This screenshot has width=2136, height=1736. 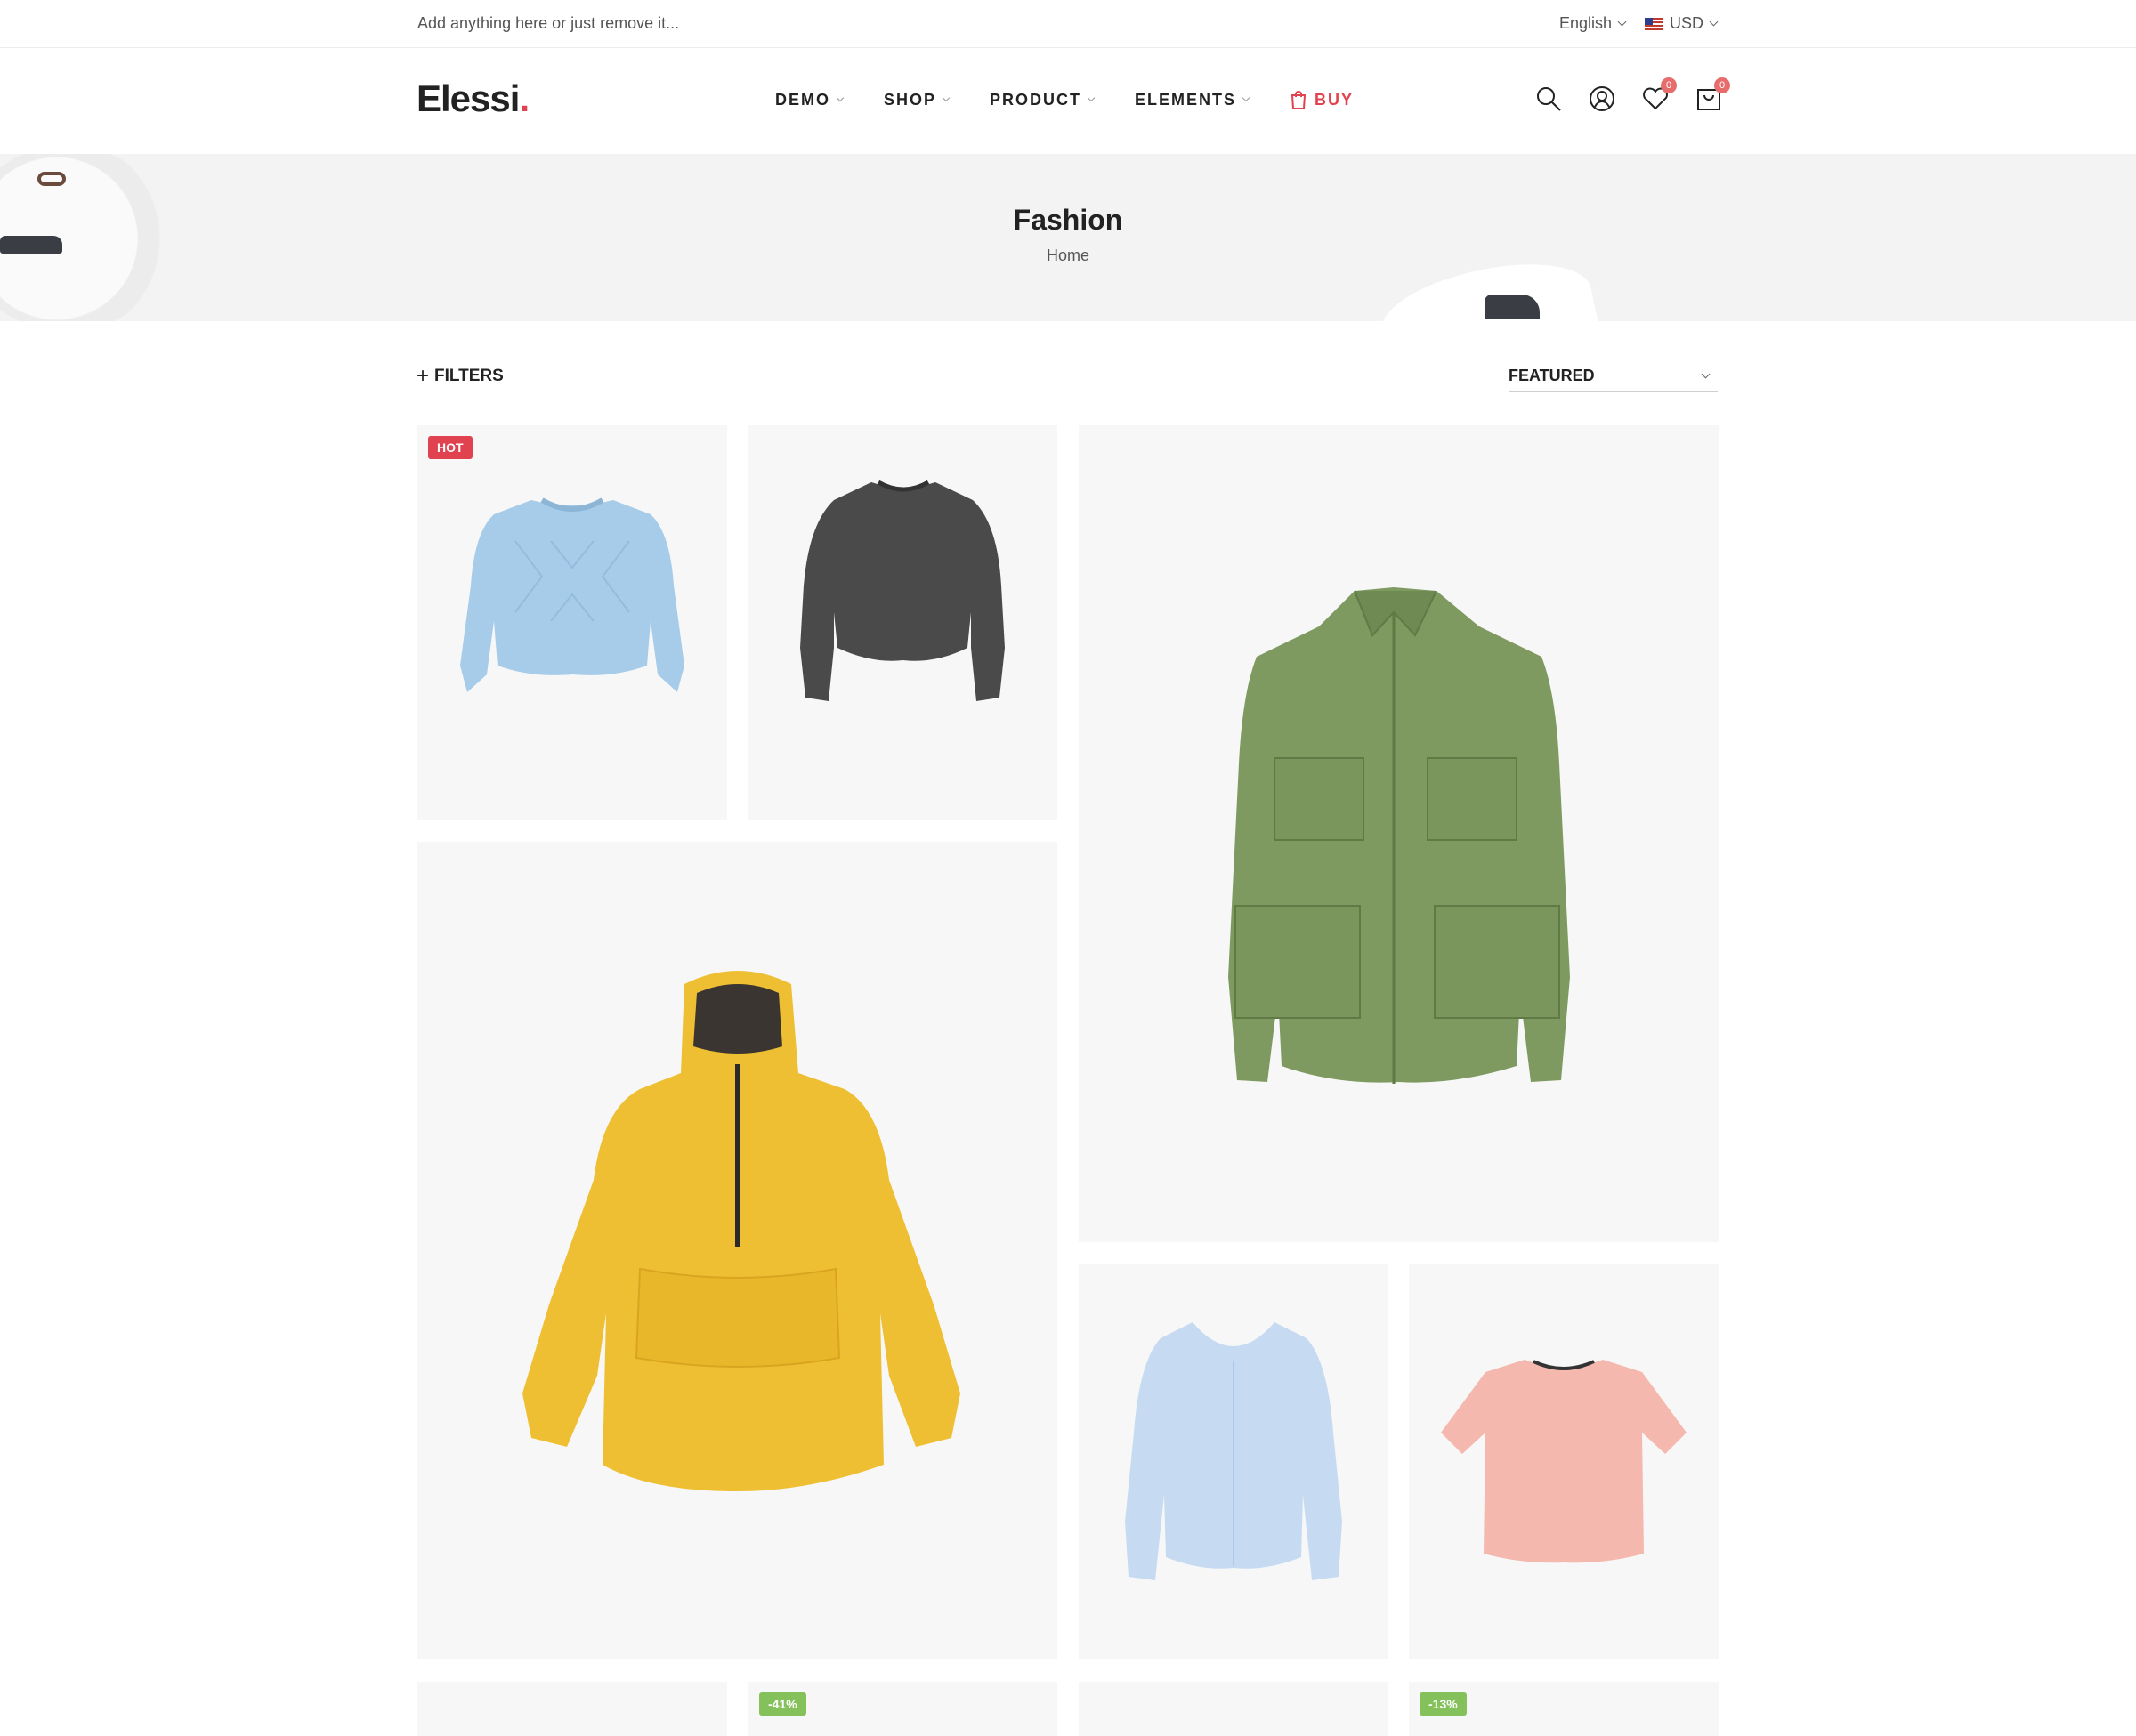 What do you see at coordinates (1036, 99) in the screenshot?
I see `nav-label: PRODUCT` at bounding box center [1036, 99].